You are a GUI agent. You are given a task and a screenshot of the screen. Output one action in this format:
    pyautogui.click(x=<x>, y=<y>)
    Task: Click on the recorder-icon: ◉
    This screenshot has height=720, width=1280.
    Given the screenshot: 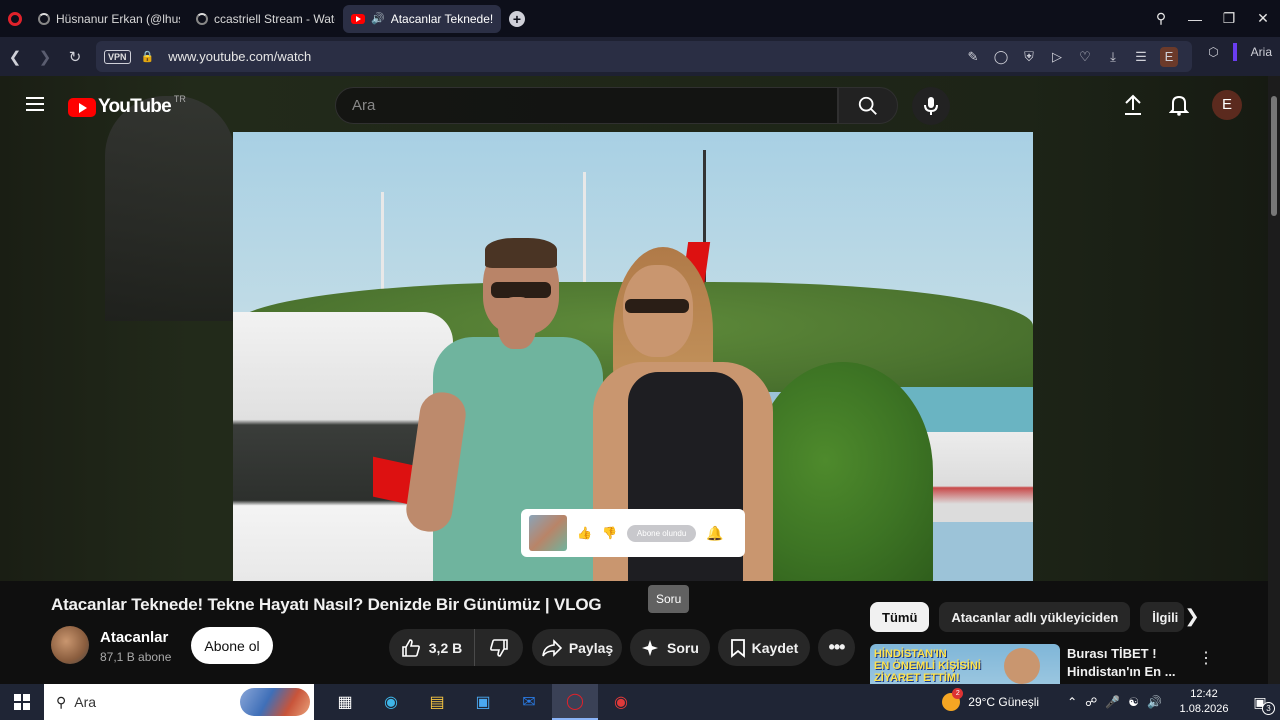 What is the action you would take?
    pyautogui.click(x=621, y=702)
    